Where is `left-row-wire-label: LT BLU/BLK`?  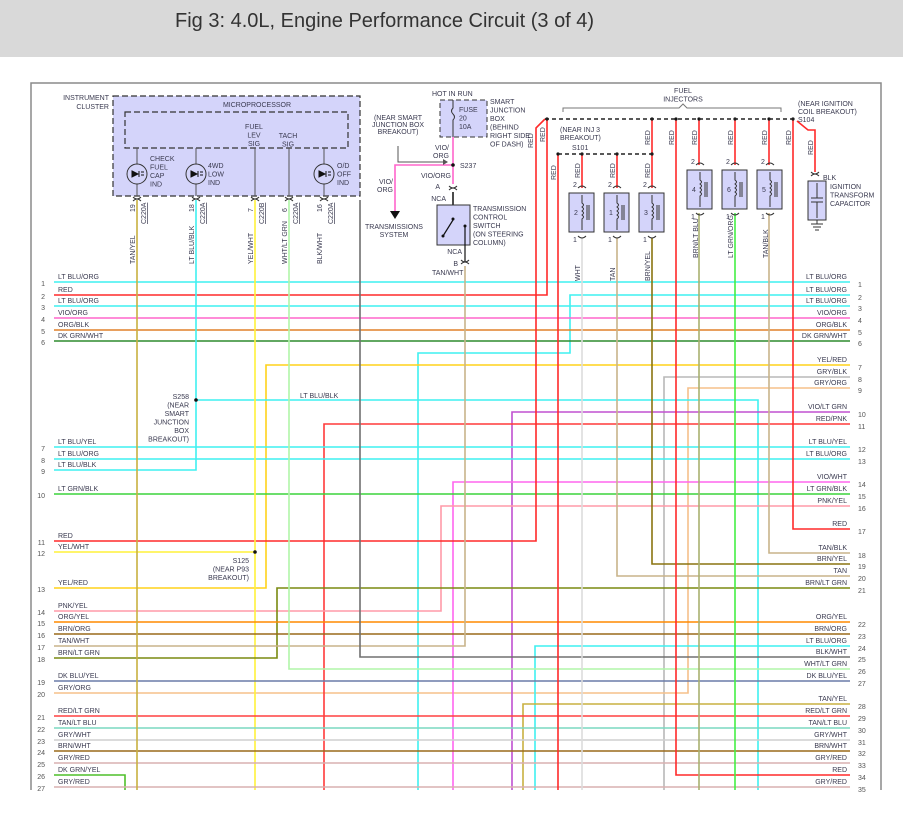 left-row-wire-label: LT BLU/BLK is located at coordinates (77, 465).